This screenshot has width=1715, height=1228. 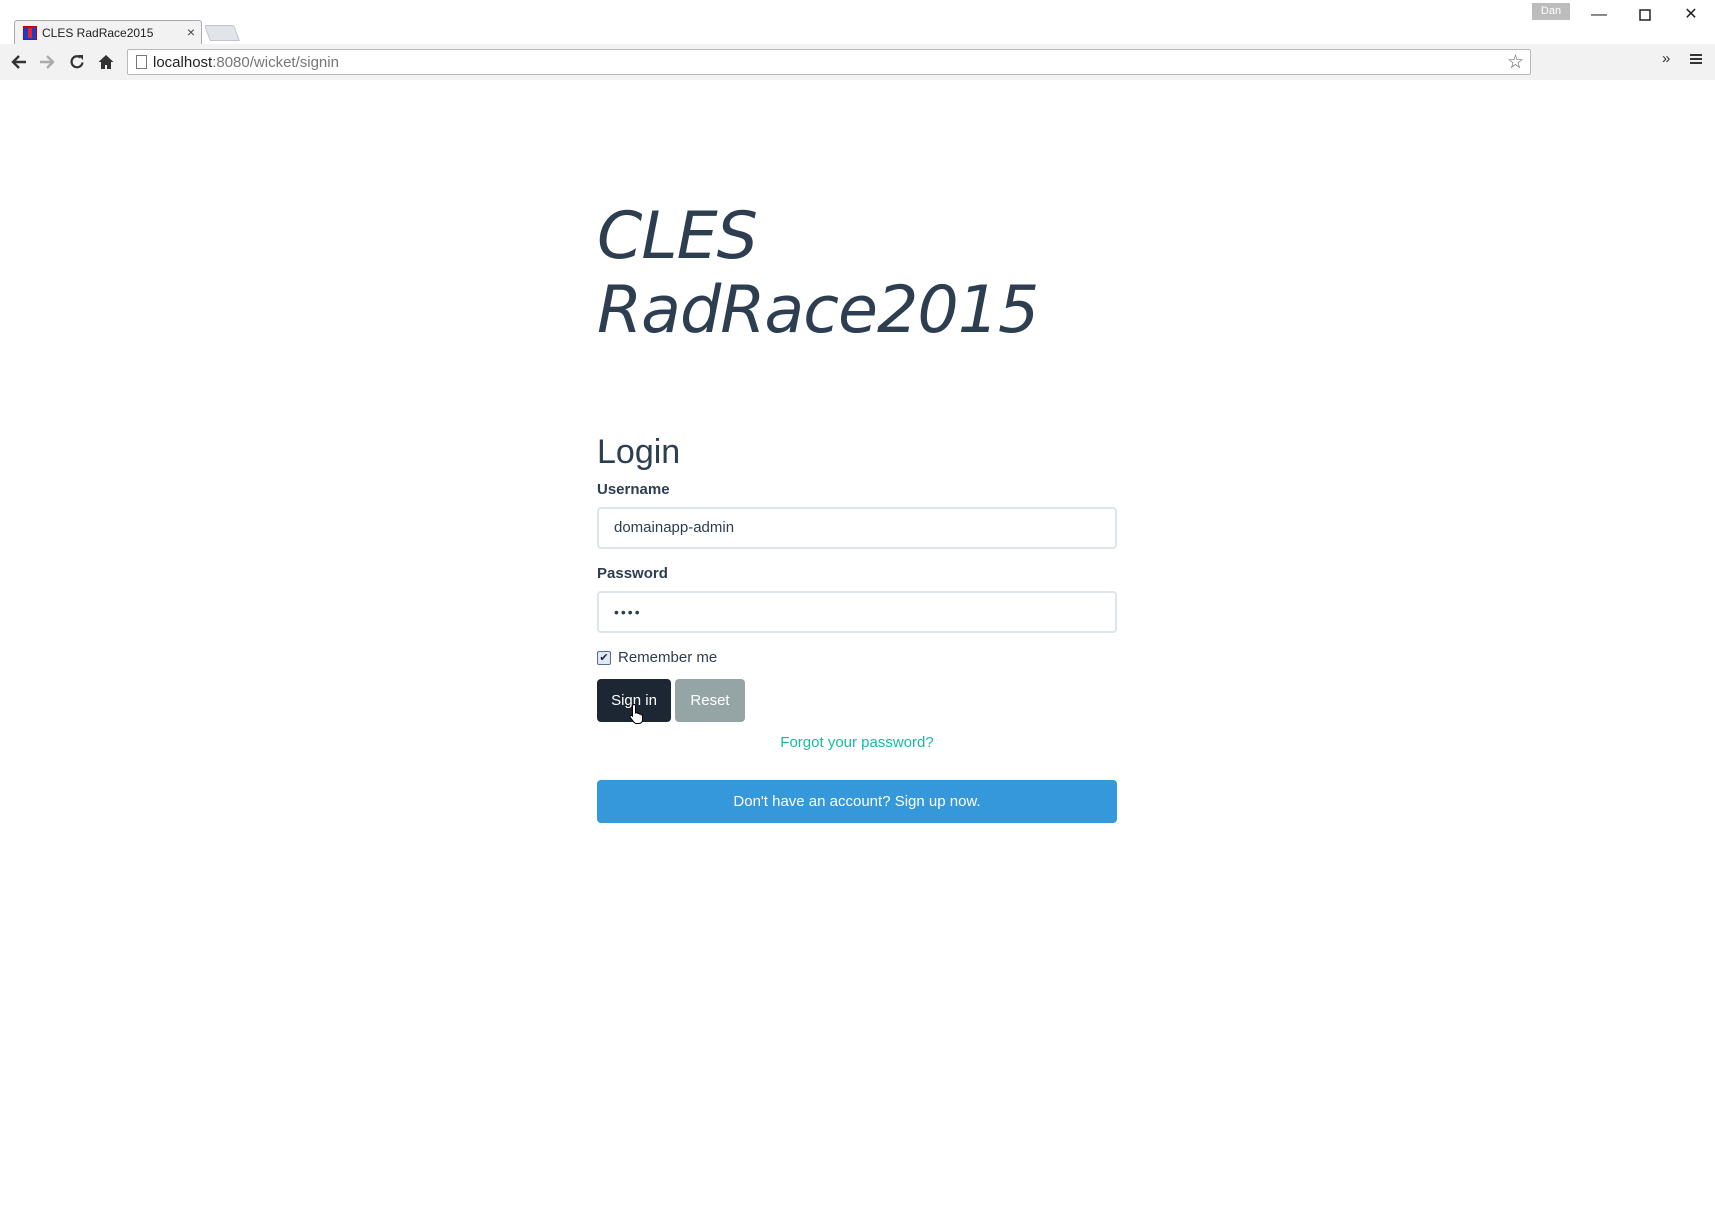 What do you see at coordinates (857, 801) in the screenshot?
I see `sign-up-button: Don't have an account? Sign up now.` at bounding box center [857, 801].